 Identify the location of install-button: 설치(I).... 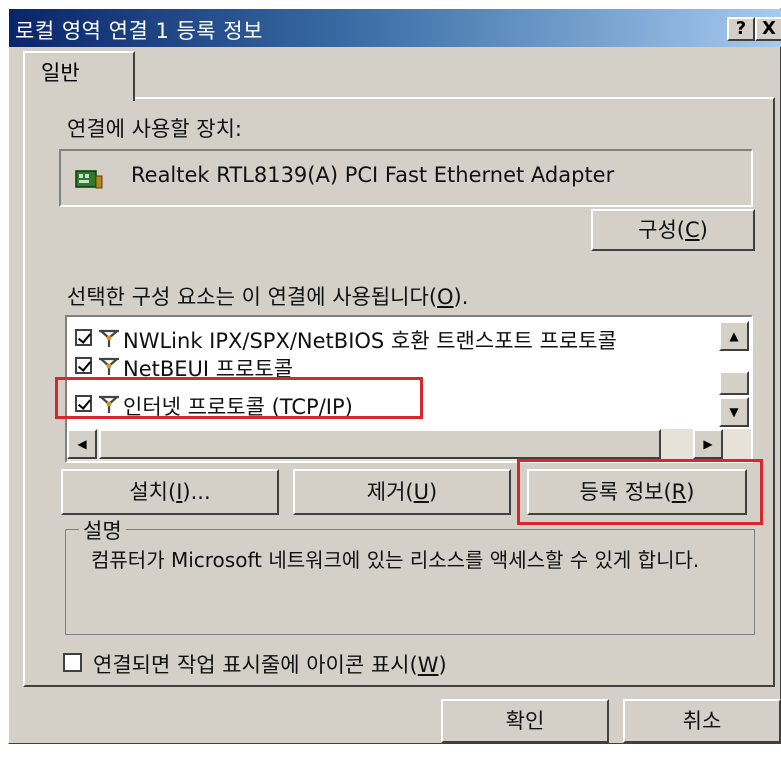
(170, 492).